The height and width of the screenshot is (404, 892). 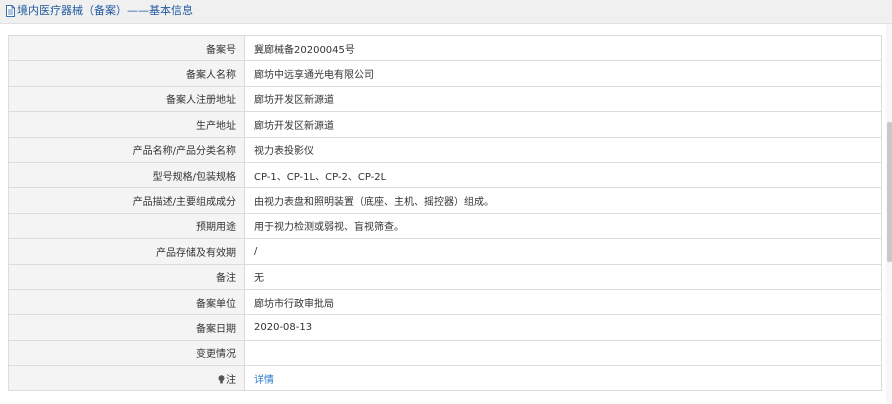 What do you see at coordinates (126, 124) in the screenshot?
I see `row-label: 生产地址` at bounding box center [126, 124].